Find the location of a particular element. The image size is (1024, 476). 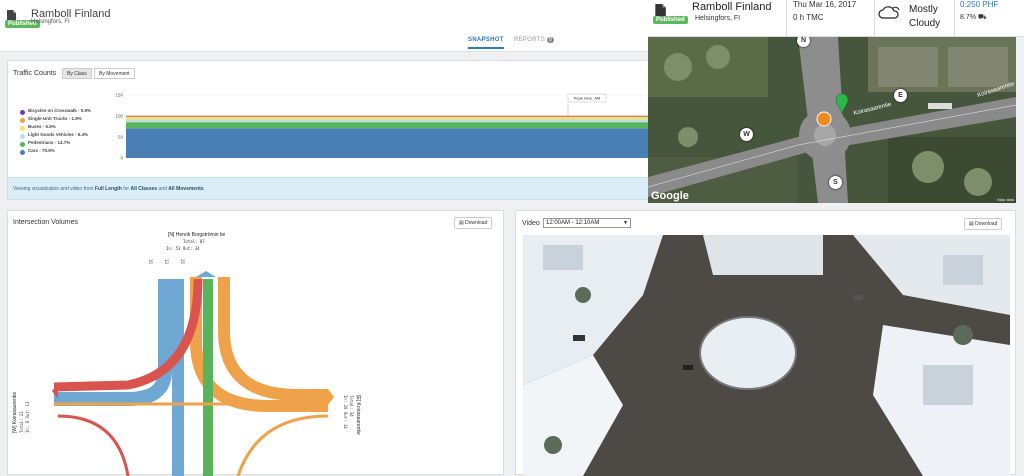

north-lane-count: 25 is located at coordinates (182, 261).